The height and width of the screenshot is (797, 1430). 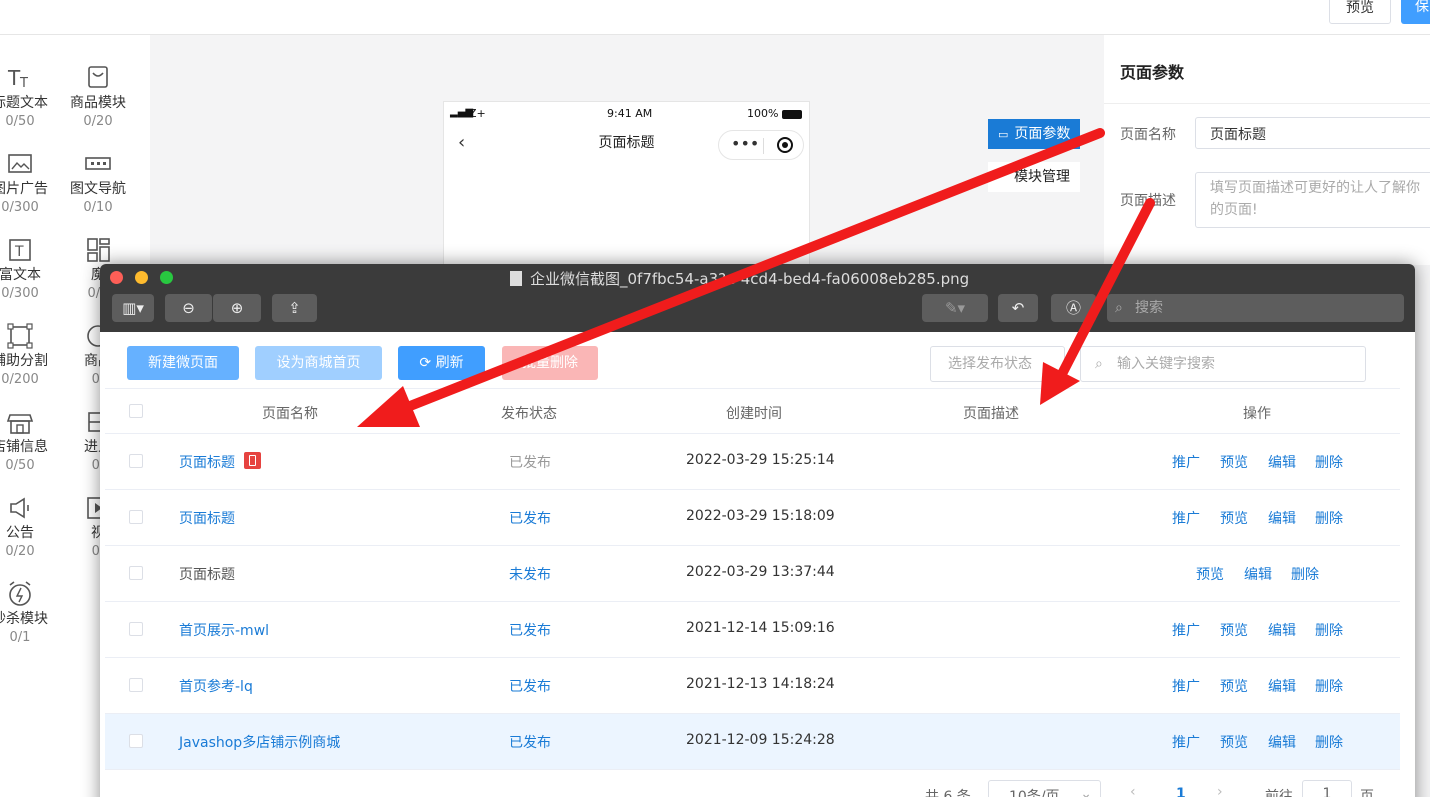 I want to click on window-search-field: ⌕ 搜索, so click(x=1255, y=308).